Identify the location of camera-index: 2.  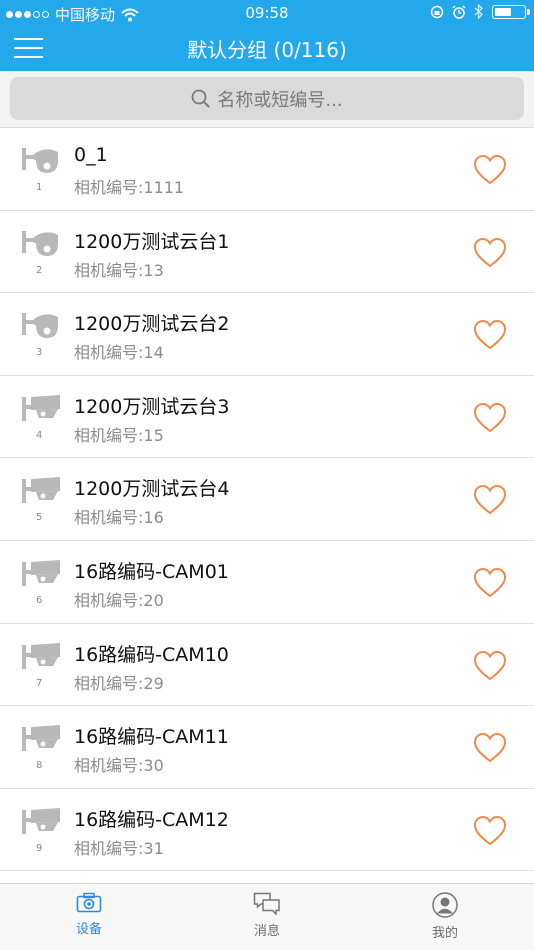
(39, 270).